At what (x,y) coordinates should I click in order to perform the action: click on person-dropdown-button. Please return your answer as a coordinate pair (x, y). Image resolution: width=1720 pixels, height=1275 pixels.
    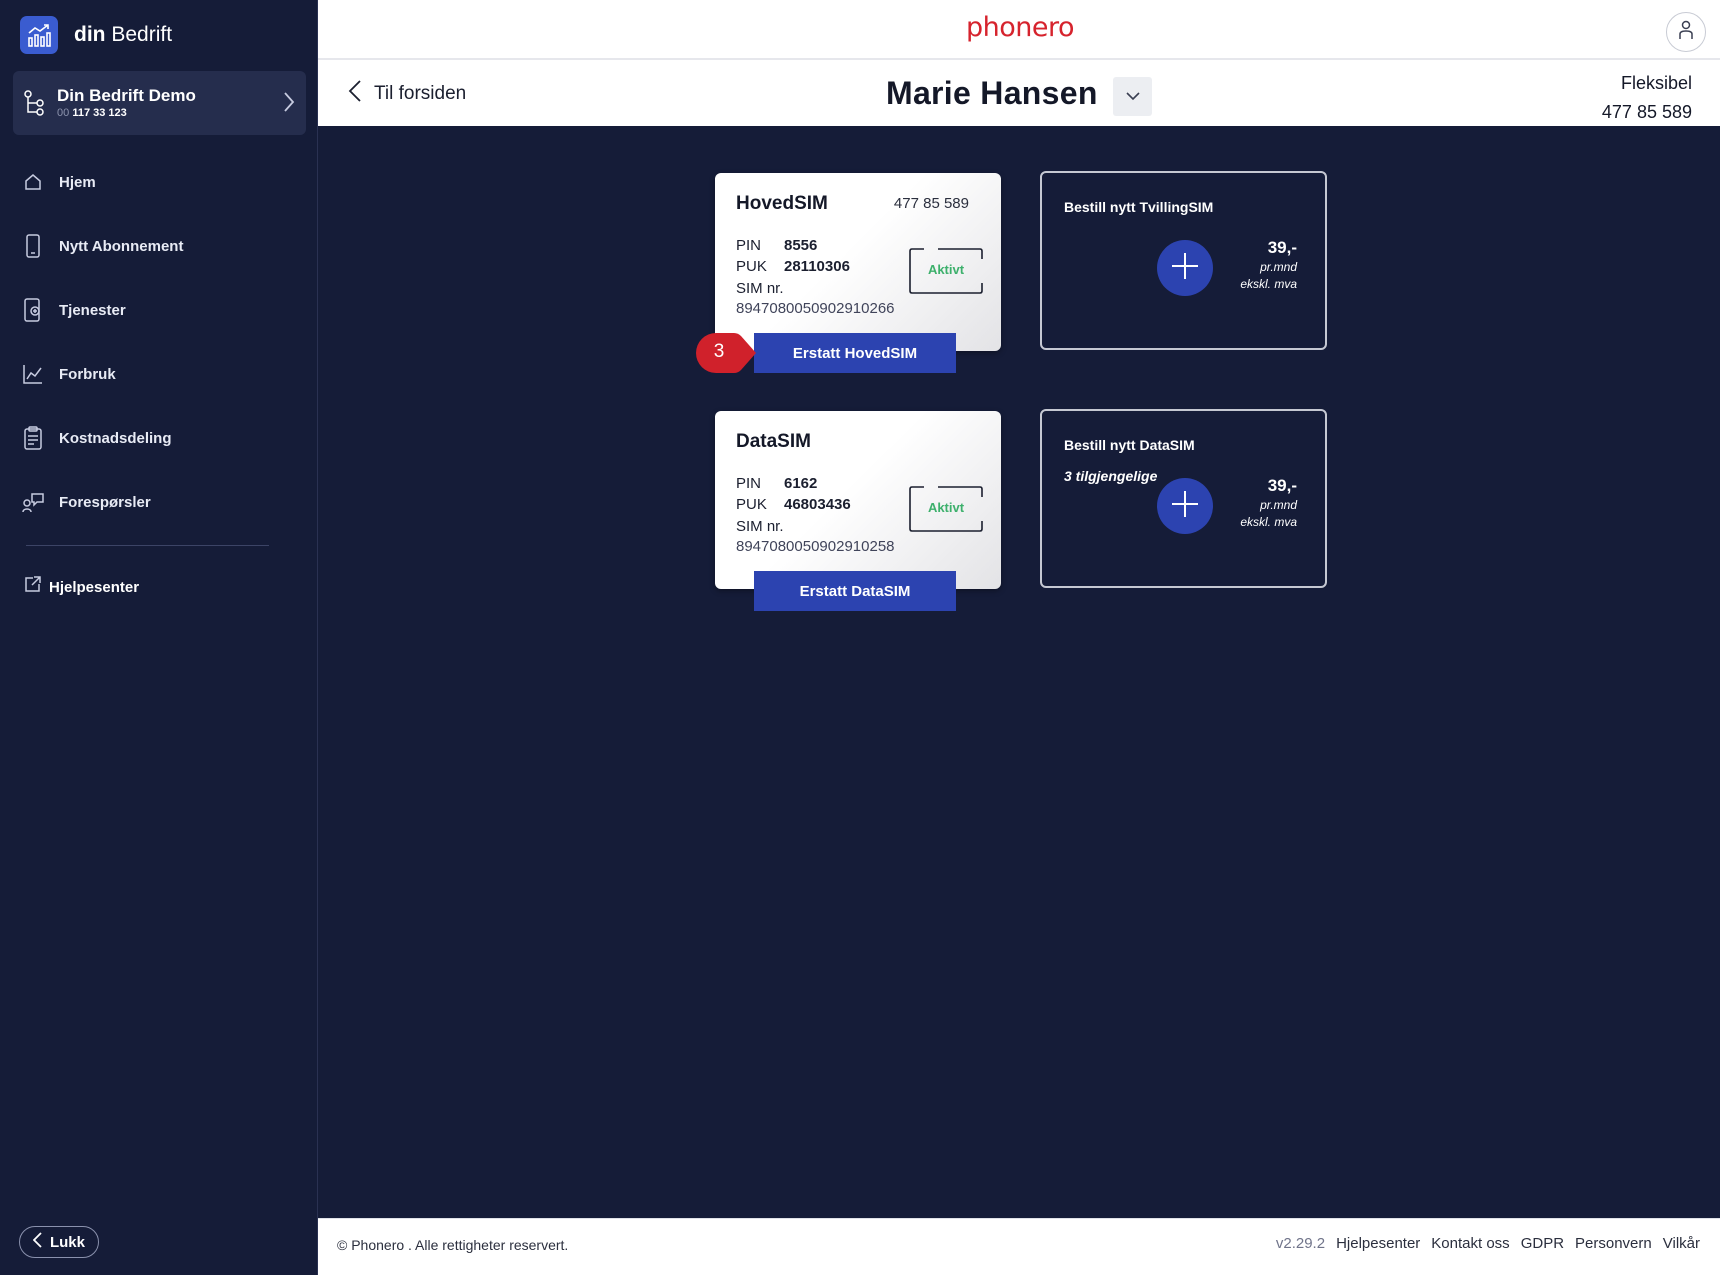
    Looking at the image, I should click on (1132, 96).